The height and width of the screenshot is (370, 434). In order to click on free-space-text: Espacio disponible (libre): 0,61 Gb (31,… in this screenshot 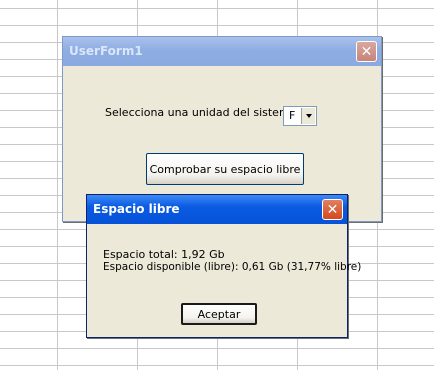, I will do `click(232, 267)`.